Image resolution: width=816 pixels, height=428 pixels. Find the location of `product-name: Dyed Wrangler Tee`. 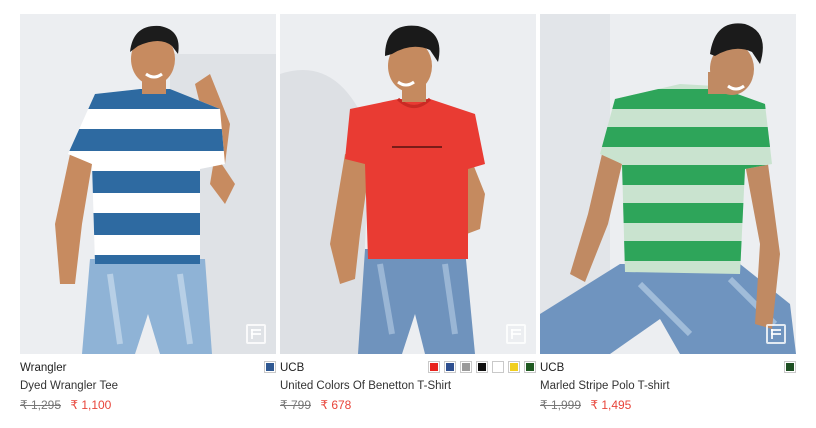

product-name: Dyed Wrangler Tee is located at coordinates (69, 386).